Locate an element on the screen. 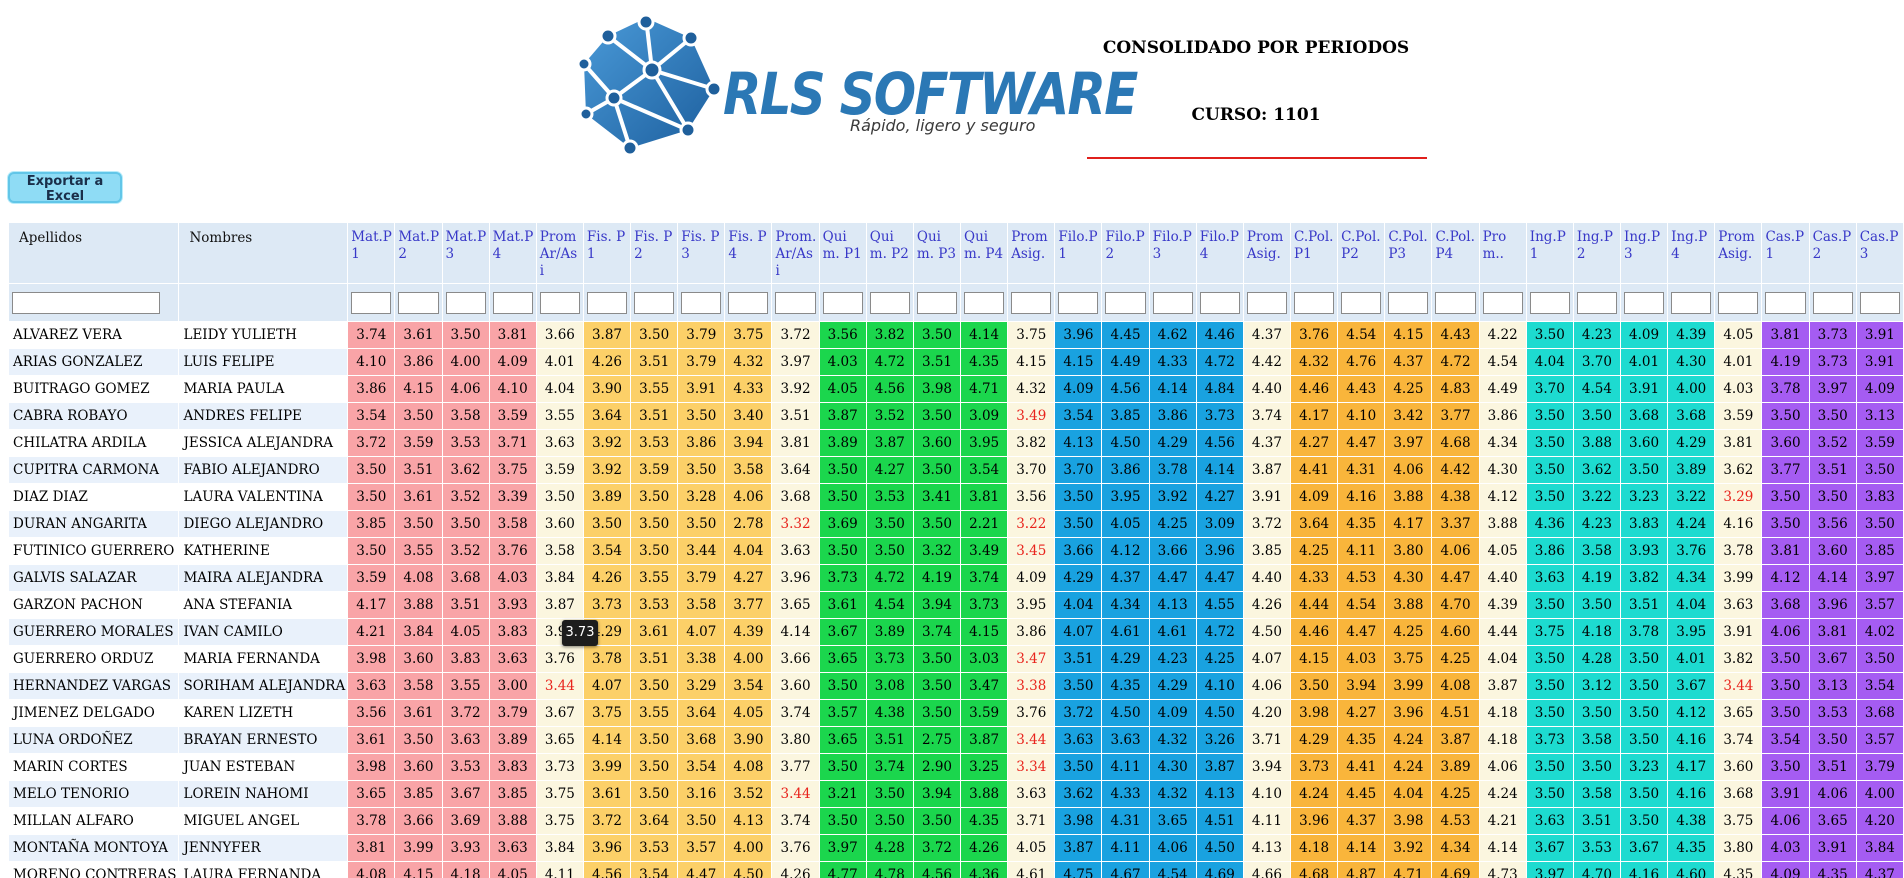 This screenshot has height=878, width=1904. column-header: Filo.P2 is located at coordinates (1125, 253).